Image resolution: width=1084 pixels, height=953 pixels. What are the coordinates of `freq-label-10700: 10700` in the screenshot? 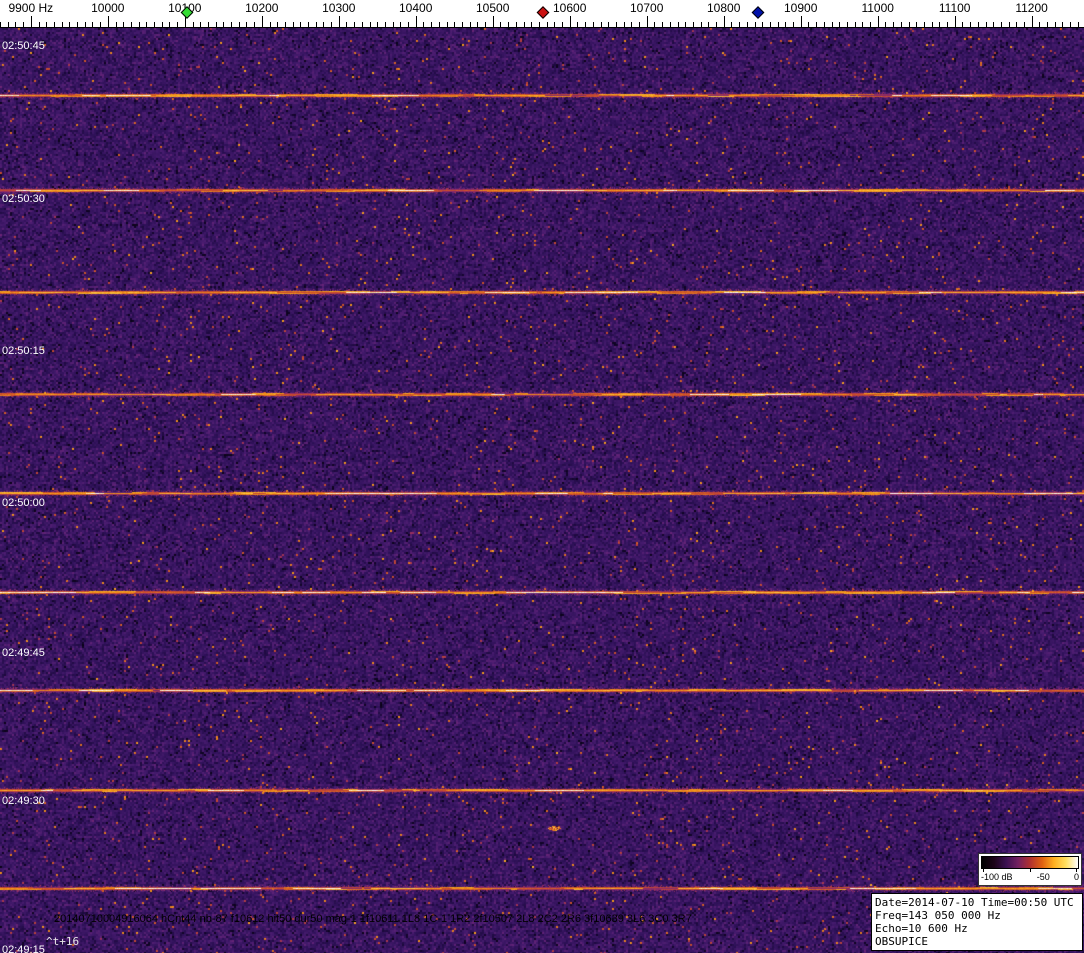 It's located at (647, 8).